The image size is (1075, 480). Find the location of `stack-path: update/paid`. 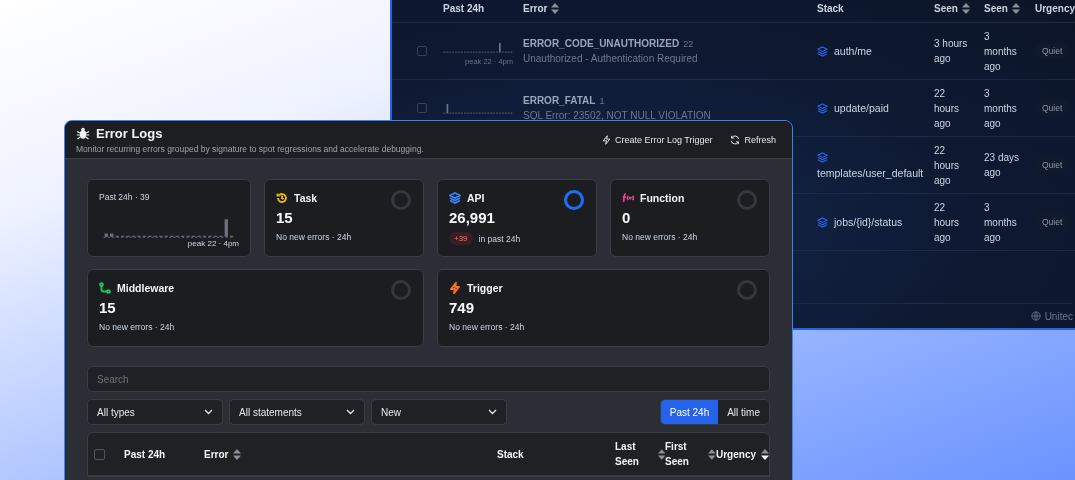

stack-path: update/paid is located at coordinates (861, 108).